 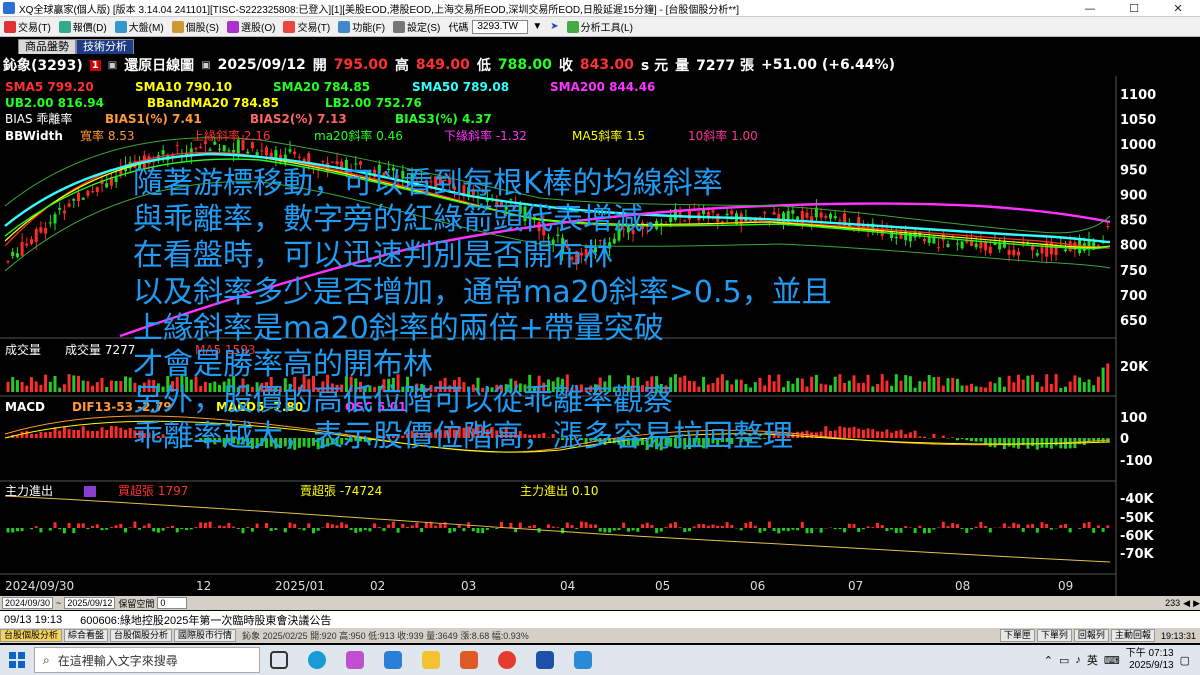 What do you see at coordinates (600, 619) in the screenshot?
I see `news-ticker: 09/13 19:13 600606:綠地控股2025年第一次臨時股東會決議公告` at bounding box center [600, 619].